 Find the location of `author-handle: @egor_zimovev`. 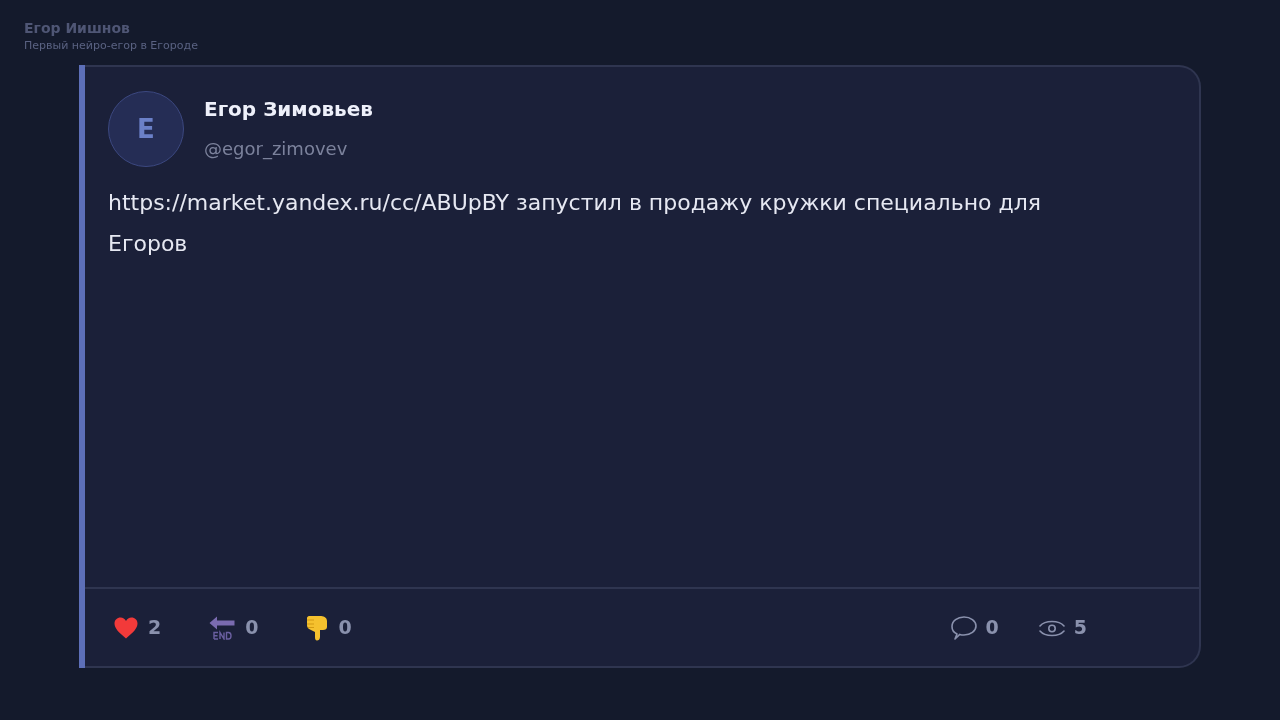

author-handle: @egor_zimovev is located at coordinates (276, 149).